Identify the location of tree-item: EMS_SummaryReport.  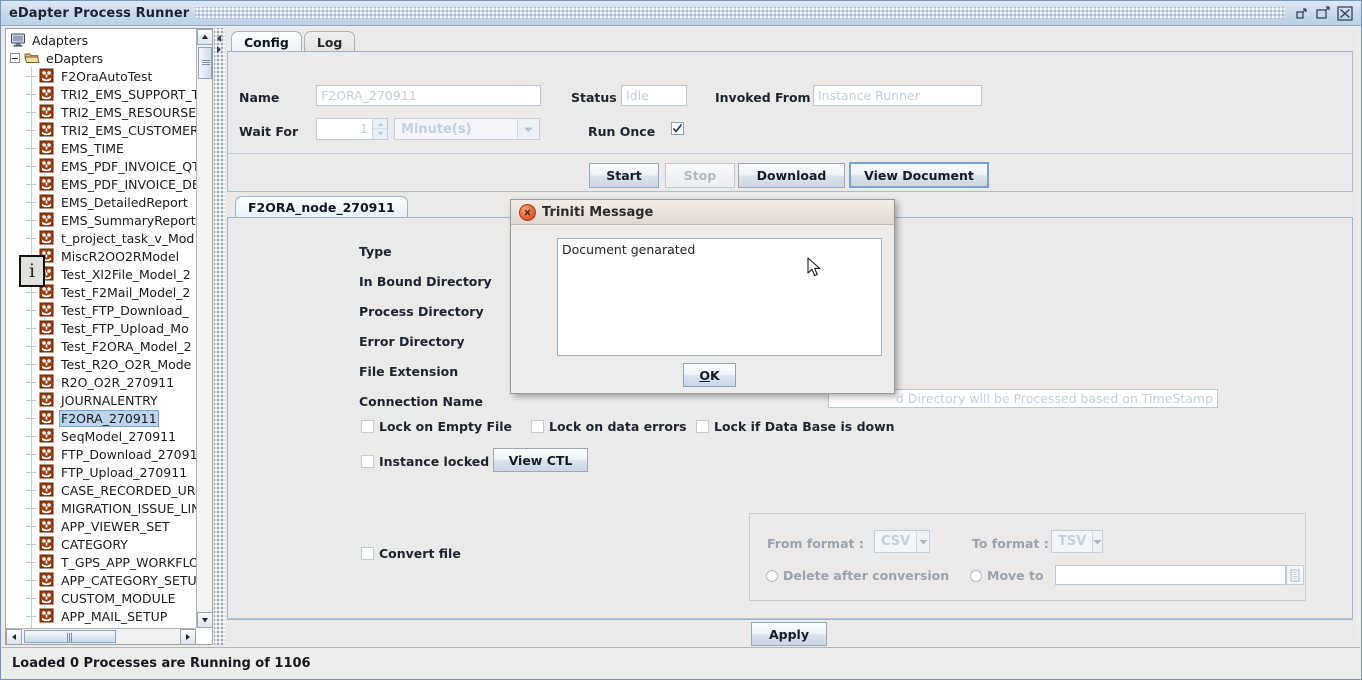
(101, 220).